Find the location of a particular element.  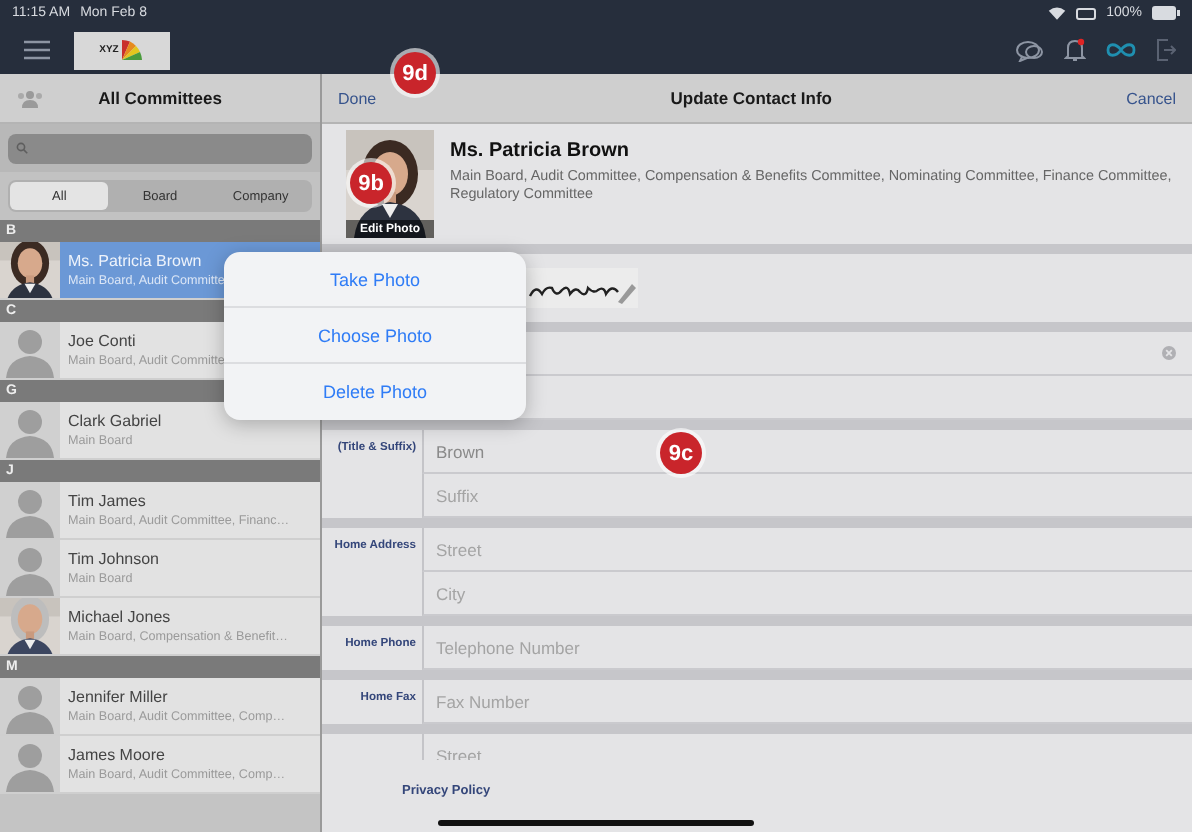

contact-name: Joe Conti is located at coordinates (103, 341).